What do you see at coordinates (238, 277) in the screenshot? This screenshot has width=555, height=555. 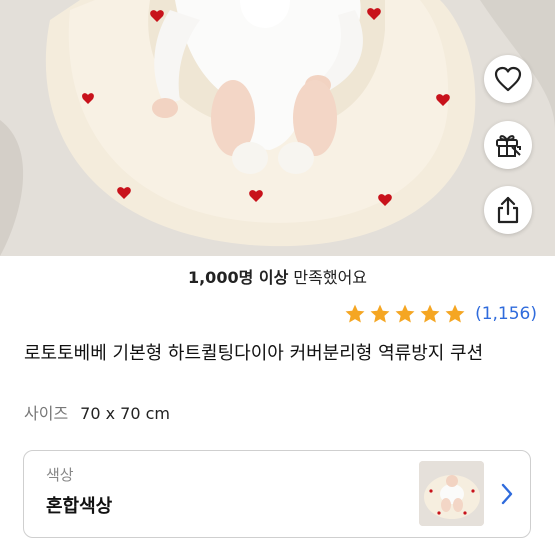 I see `review-count-strong: 1,000명 이상` at bounding box center [238, 277].